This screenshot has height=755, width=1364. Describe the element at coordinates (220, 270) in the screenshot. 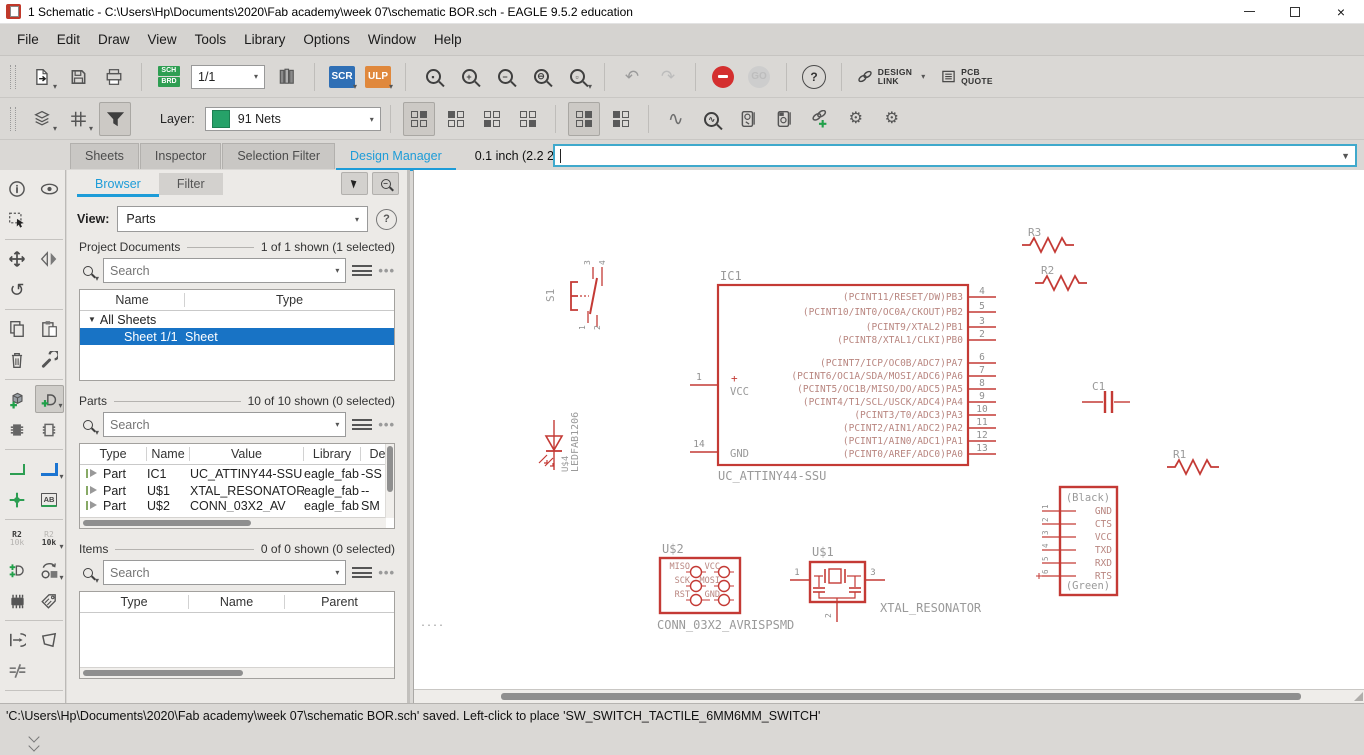

I see `documents-search-input` at that location.